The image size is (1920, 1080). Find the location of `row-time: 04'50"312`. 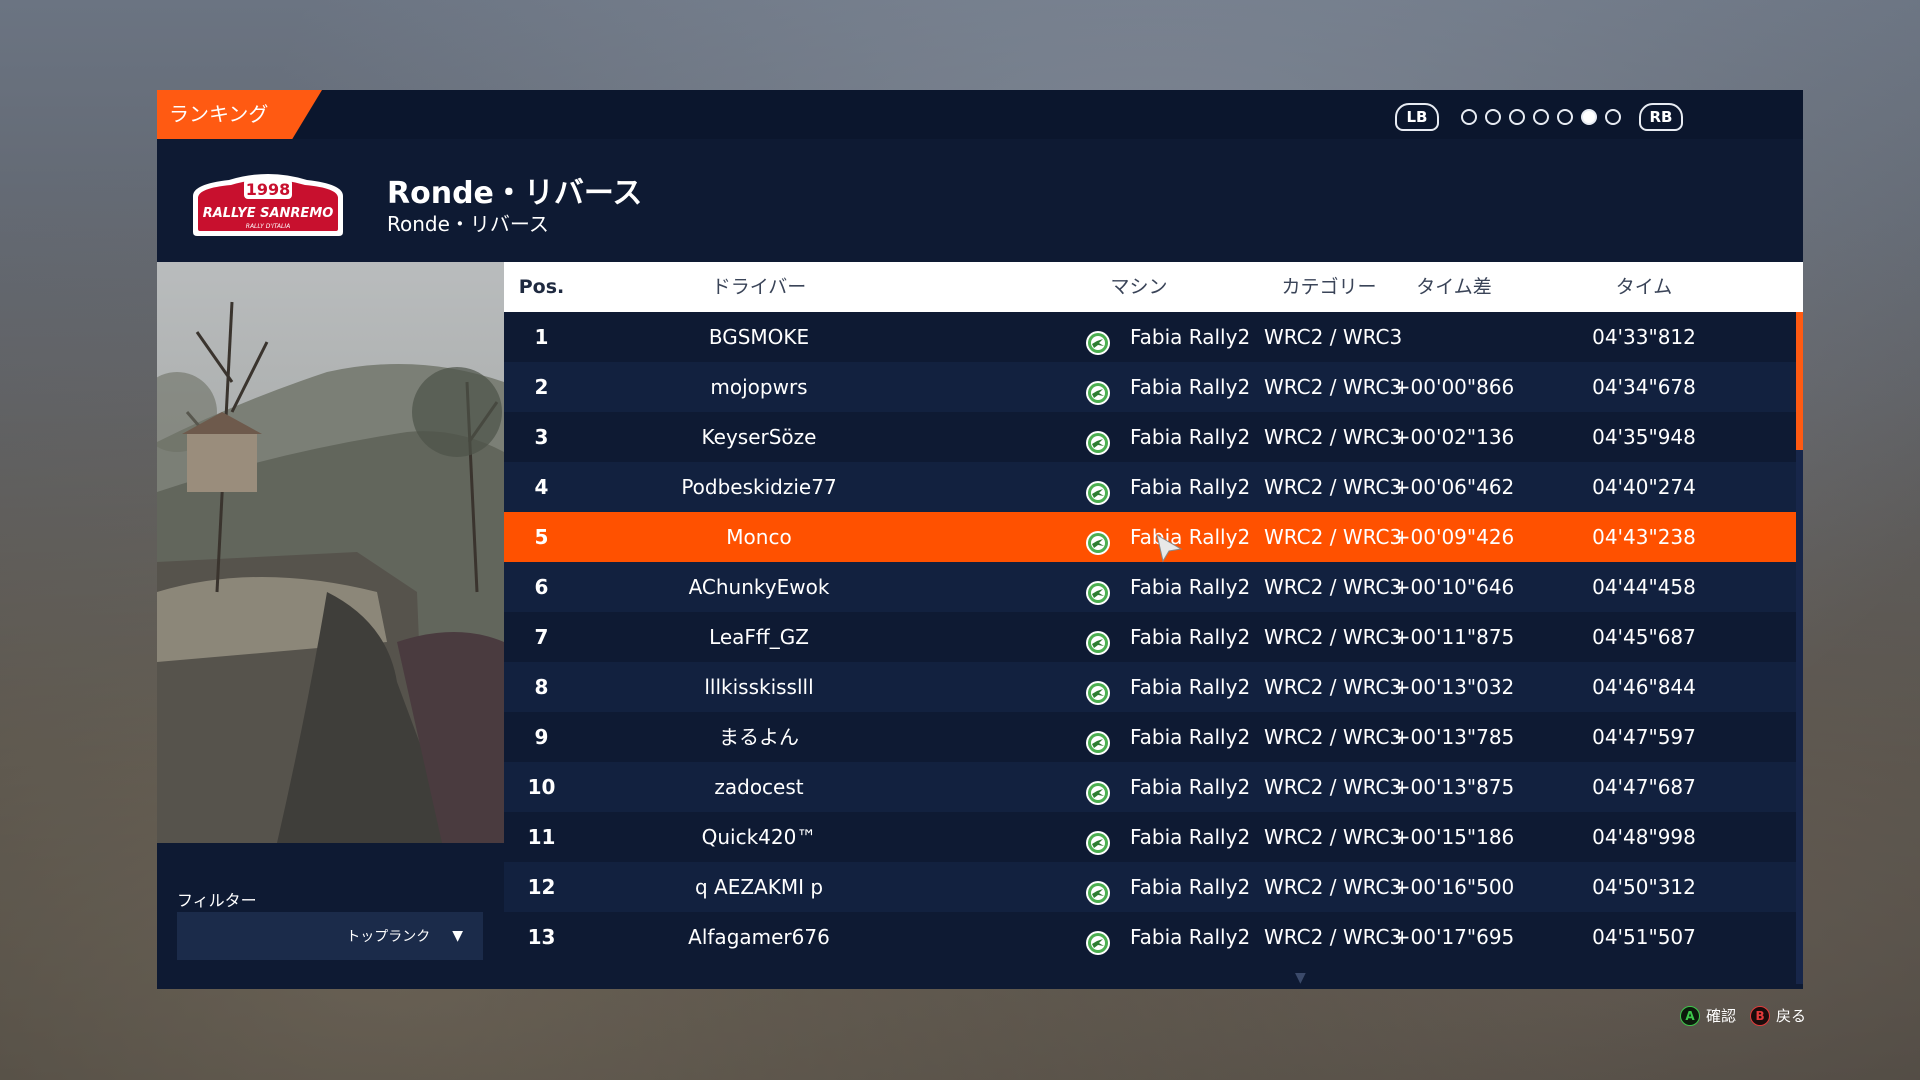

row-time: 04'50"312 is located at coordinates (1644, 887).